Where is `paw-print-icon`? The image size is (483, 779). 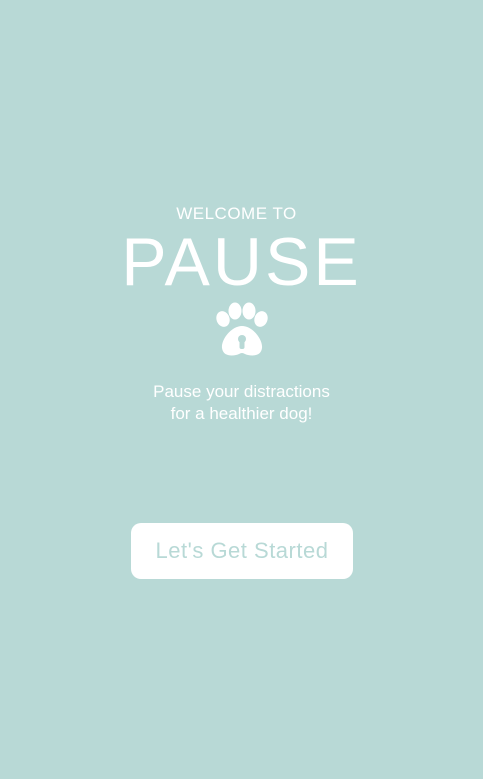 paw-print-icon is located at coordinates (242, 329).